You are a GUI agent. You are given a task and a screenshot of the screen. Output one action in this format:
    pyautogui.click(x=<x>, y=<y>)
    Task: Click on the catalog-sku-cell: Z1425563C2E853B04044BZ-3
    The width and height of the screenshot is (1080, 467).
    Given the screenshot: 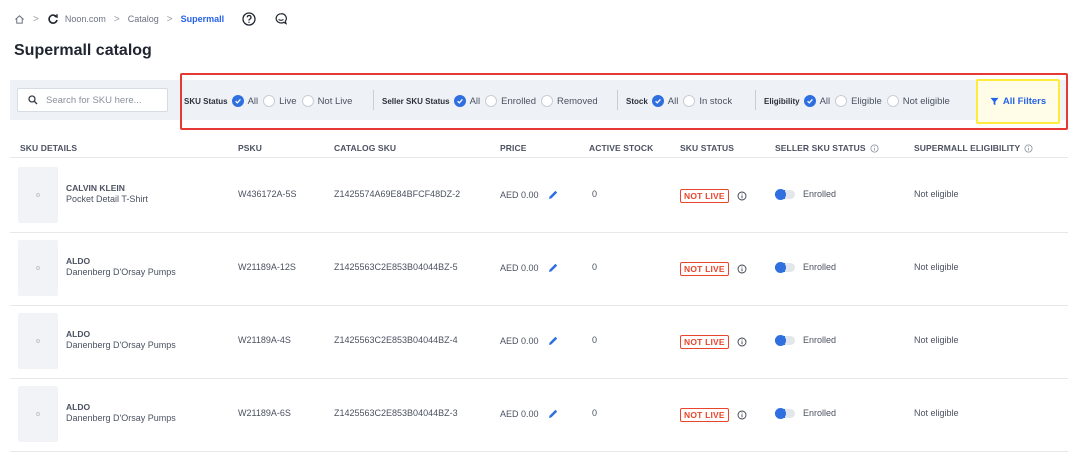 What is the action you would take?
    pyautogui.click(x=396, y=413)
    